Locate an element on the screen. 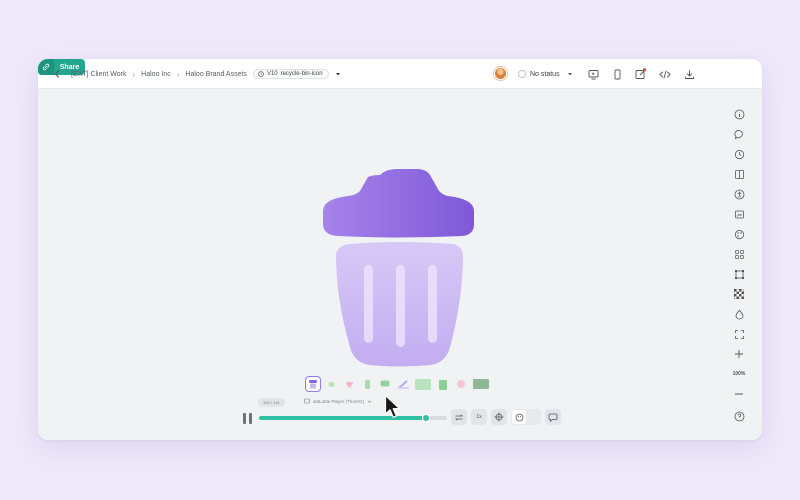  breadcrumb-item-client-work: [EXT] Client Work is located at coordinates (99, 74).